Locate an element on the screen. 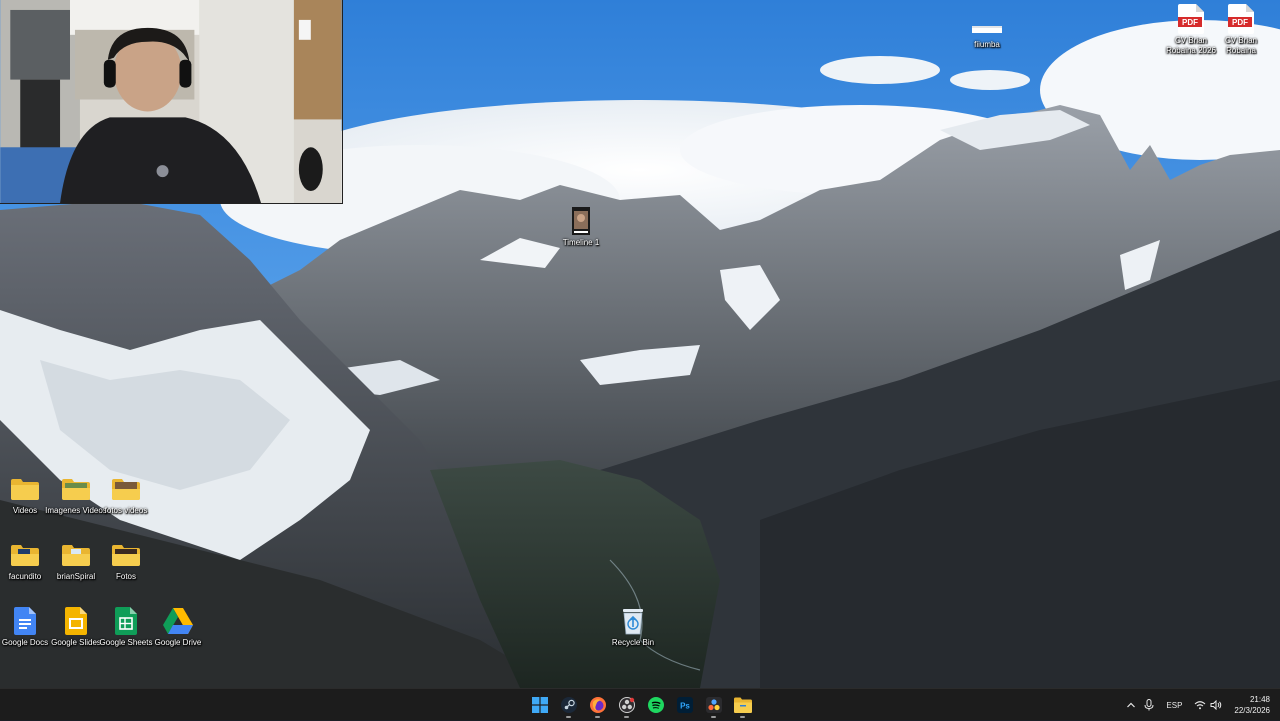  desktop-icon-recycle-bin: Recycle Bin is located at coordinates (633, 627).